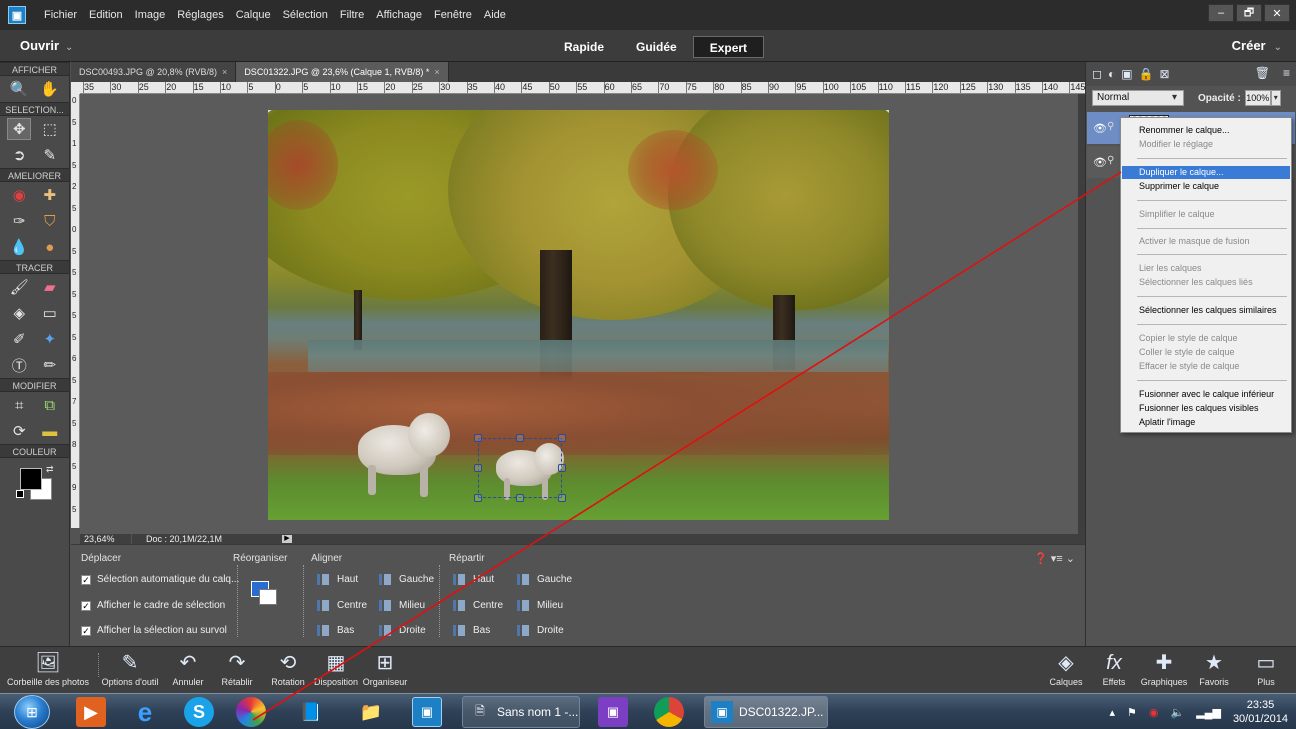 This screenshot has height=729, width=1296. I want to click on gradient-tool-icon: ▭, so click(50, 313).